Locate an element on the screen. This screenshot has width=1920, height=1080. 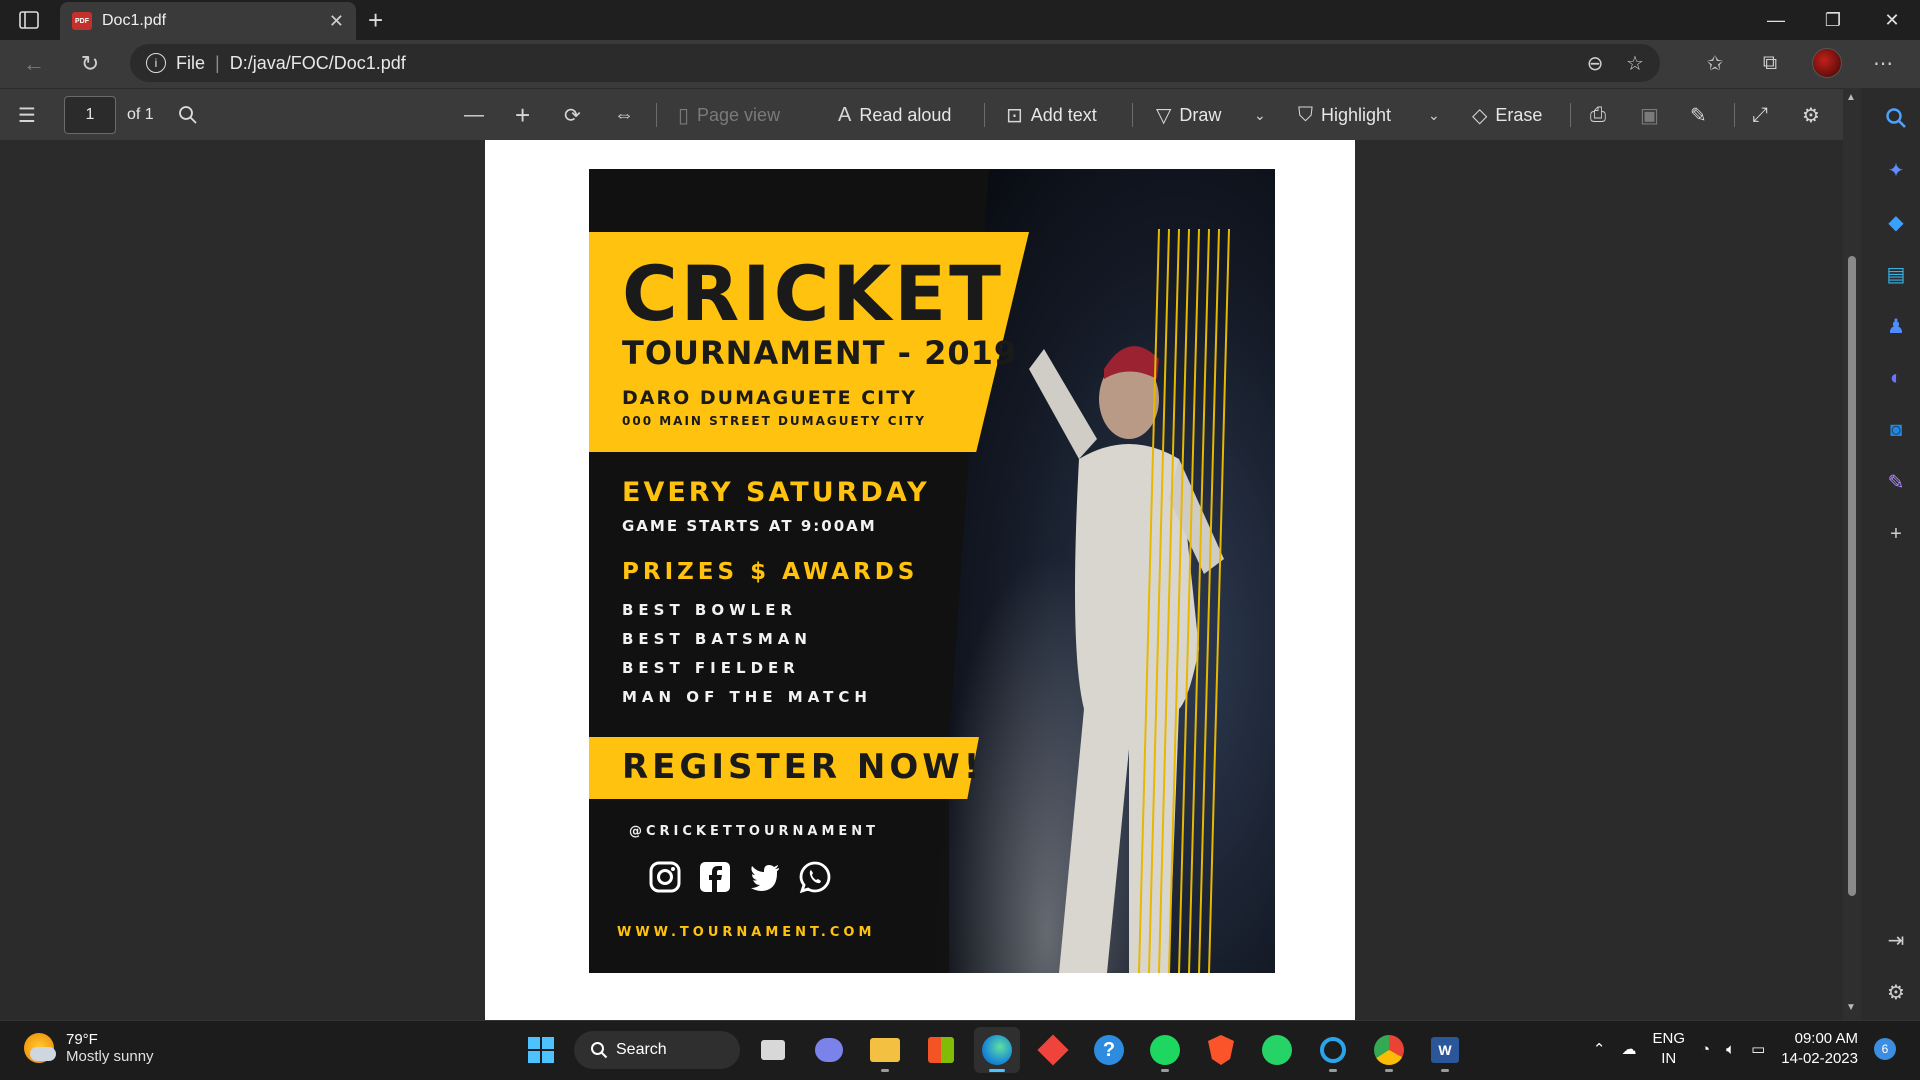
scroll-thumb is located at coordinates (1852, 576).